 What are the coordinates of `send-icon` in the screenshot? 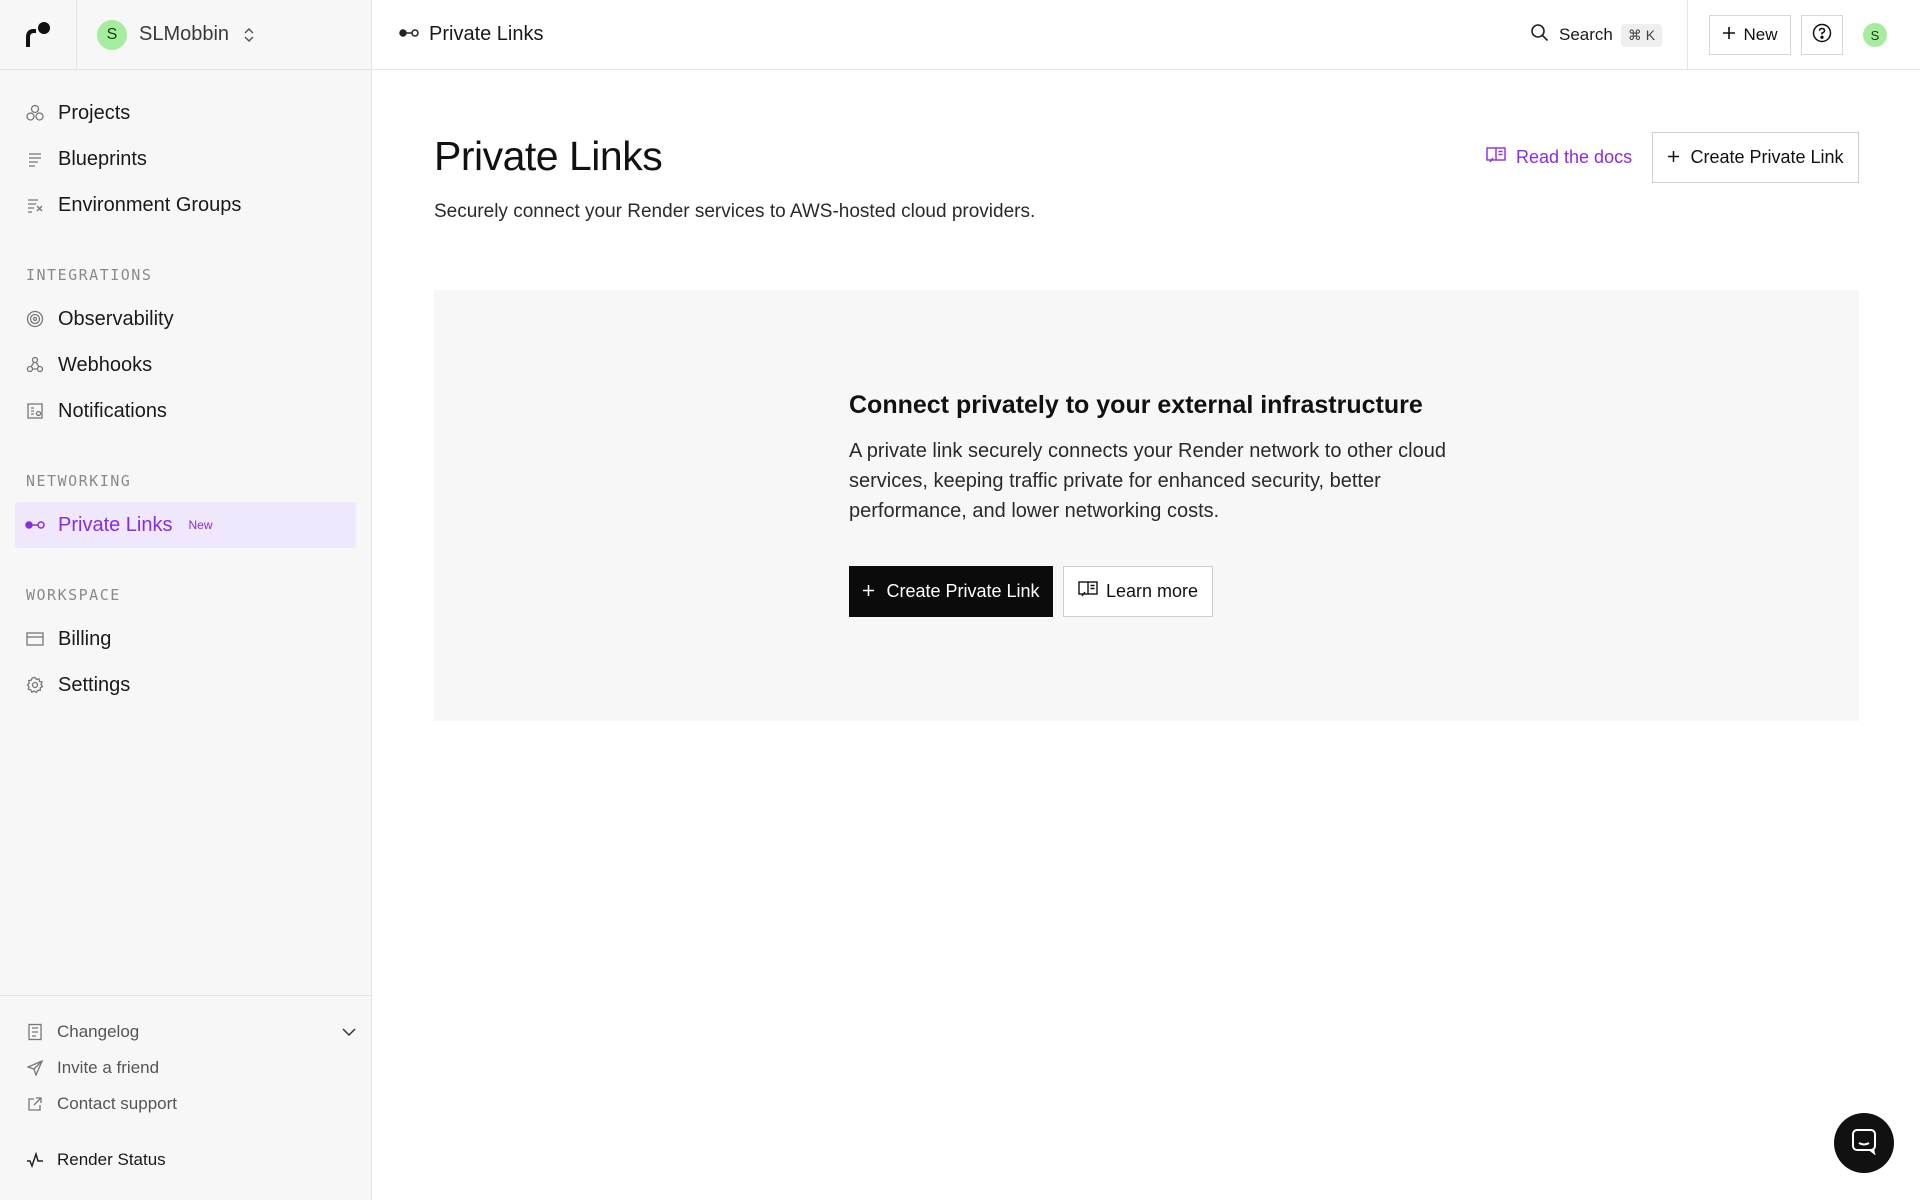 It's located at (35, 1068).